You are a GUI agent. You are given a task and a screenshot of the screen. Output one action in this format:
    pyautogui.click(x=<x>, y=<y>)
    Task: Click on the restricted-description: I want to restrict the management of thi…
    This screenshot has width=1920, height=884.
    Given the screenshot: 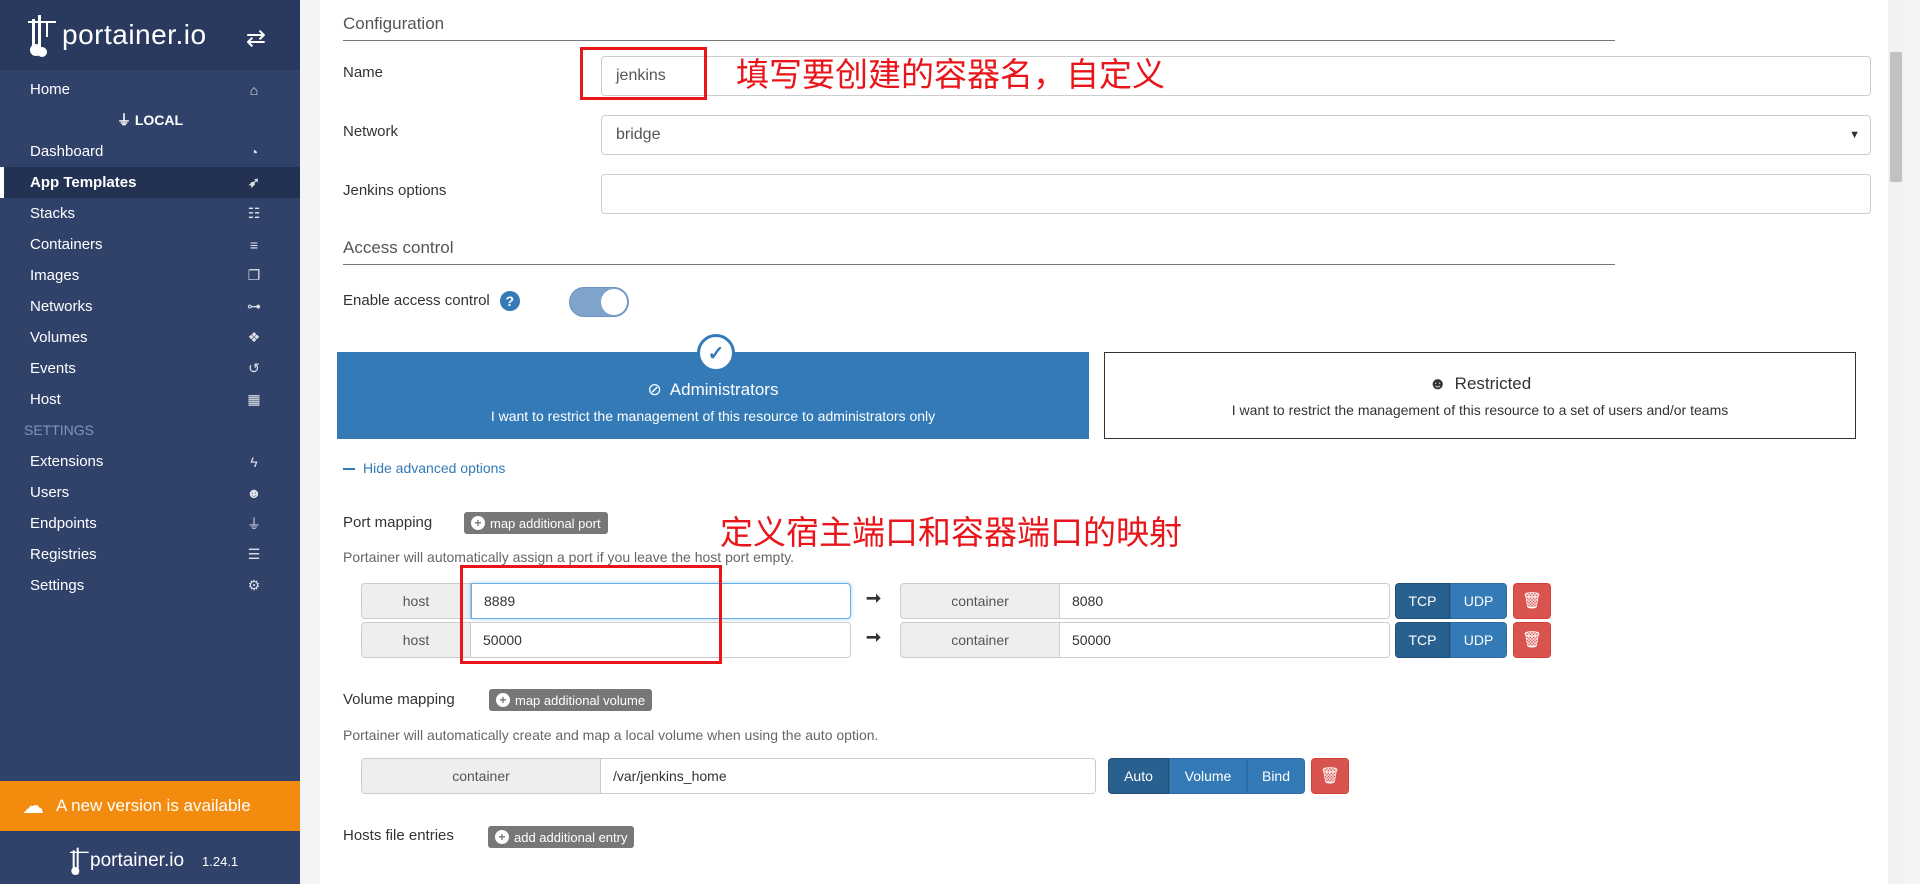 What is the action you would take?
    pyautogui.click(x=1480, y=409)
    